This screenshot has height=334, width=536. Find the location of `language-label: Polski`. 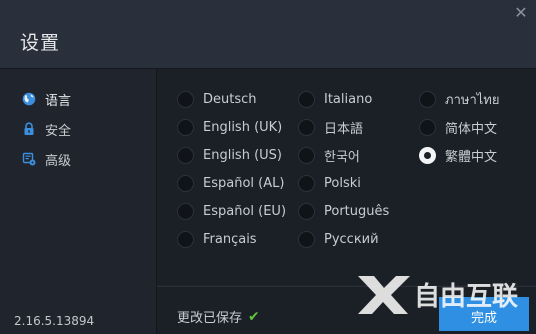

language-label: Polski is located at coordinates (342, 183).